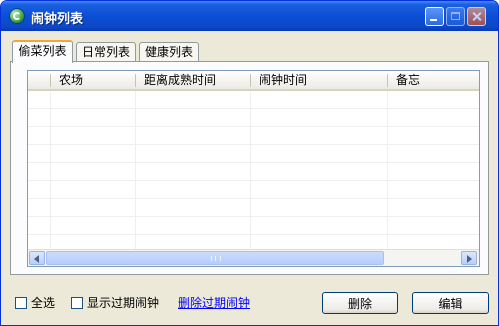 The width and height of the screenshot is (499, 326). What do you see at coordinates (17, 16) in the screenshot?
I see `app-icon` at bounding box center [17, 16].